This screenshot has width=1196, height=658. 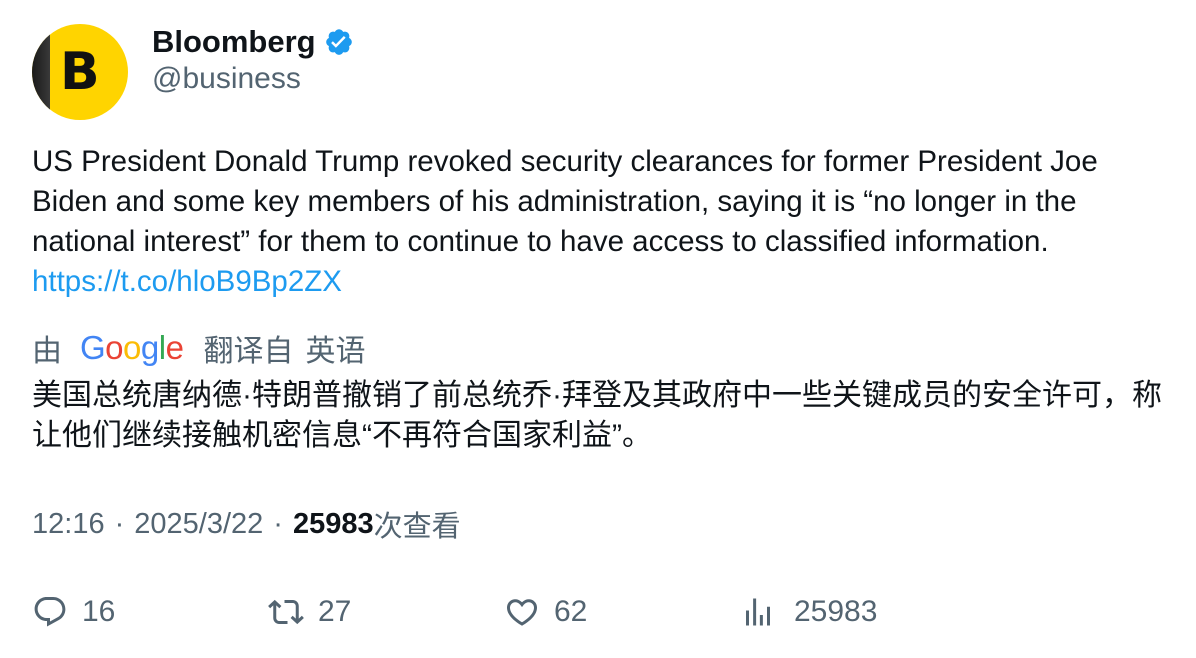 What do you see at coordinates (234, 42) in the screenshot?
I see `display-name: Bloomberg` at bounding box center [234, 42].